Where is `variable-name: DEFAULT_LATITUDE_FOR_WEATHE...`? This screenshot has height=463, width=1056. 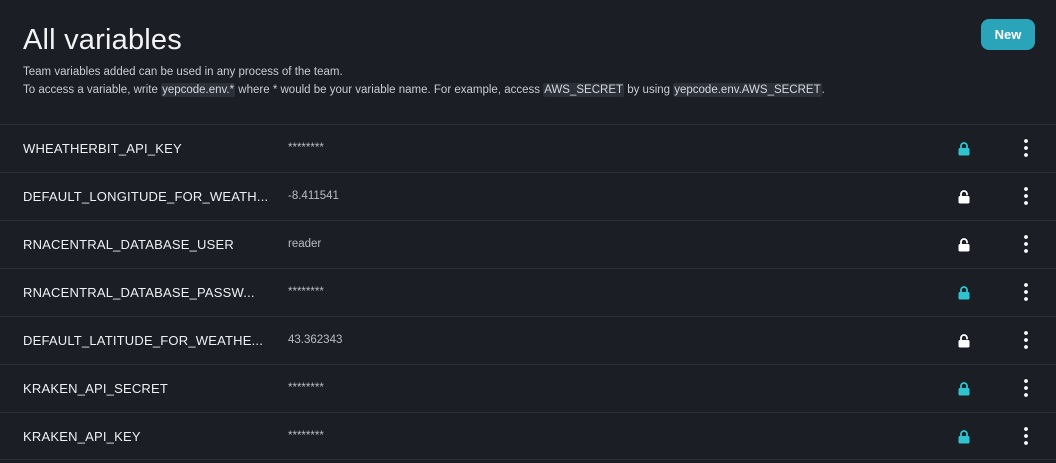 variable-name: DEFAULT_LATITUDE_FOR_WEATHE... is located at coordinates (143, 340).